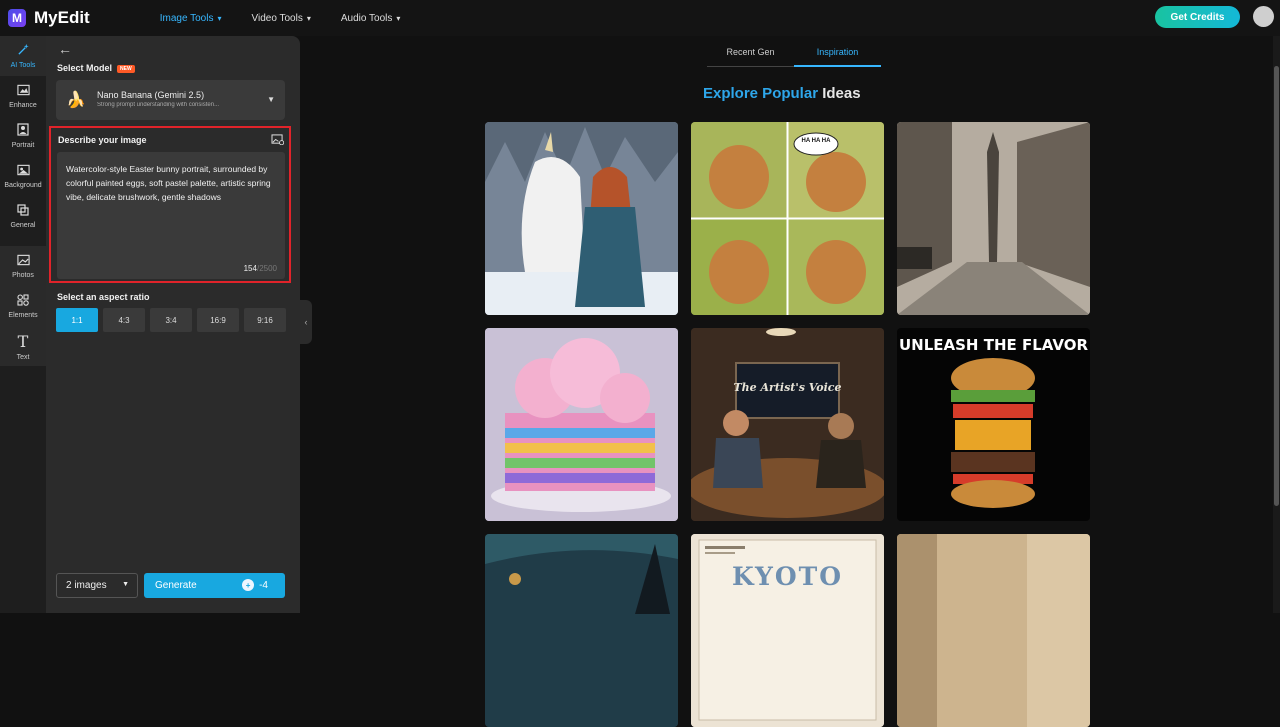 Image resolution: width=1280 pixels, height=727 pixels. What do you see at coordinates (277, 18) in the screenshot?
I see `nav-label: Video Tools` at bounding box center [277, 18].